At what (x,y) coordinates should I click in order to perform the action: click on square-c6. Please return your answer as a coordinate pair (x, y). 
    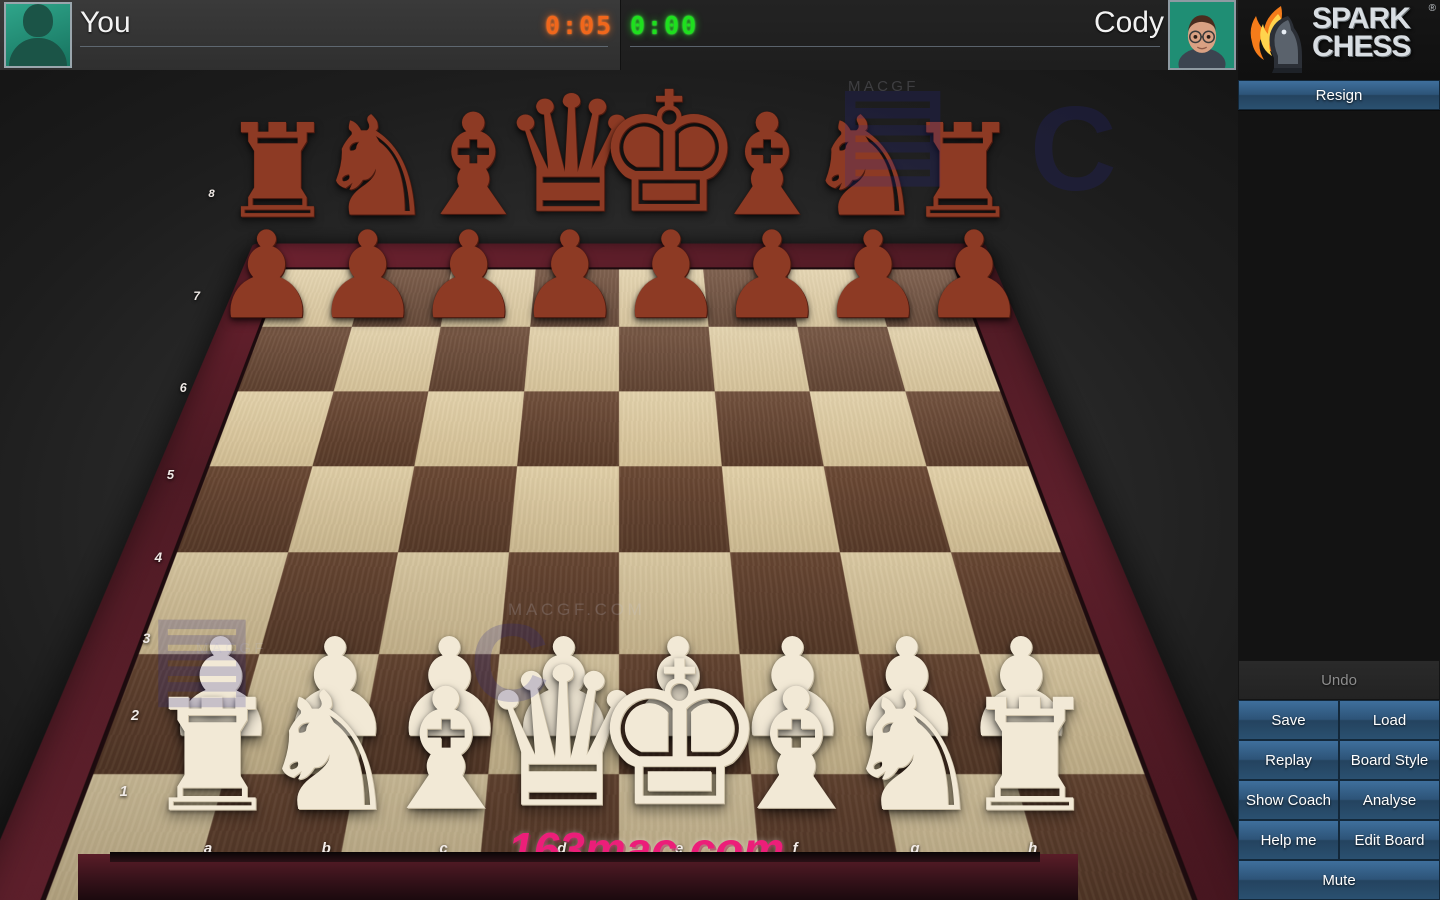
    Looking at the image, I should click on (469, 428).